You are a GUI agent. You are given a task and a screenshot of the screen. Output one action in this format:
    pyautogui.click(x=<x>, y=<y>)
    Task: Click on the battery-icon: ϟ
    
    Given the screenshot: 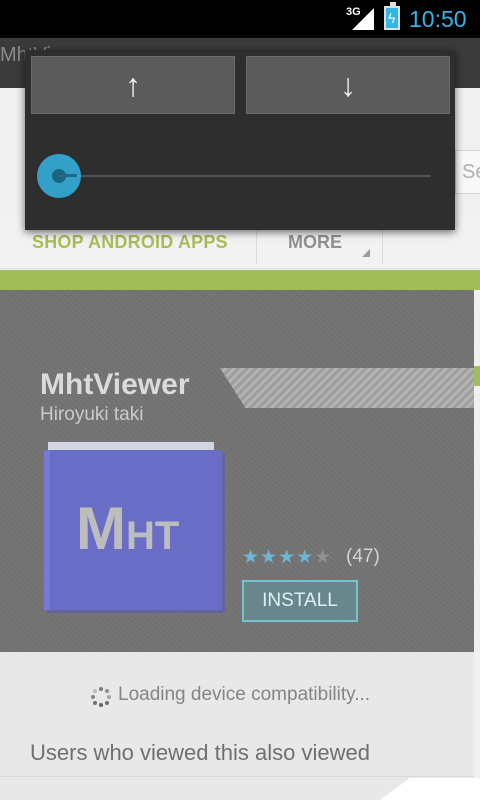 What is the action you would take?
    pyautogui.click(x=392, y=16)
    